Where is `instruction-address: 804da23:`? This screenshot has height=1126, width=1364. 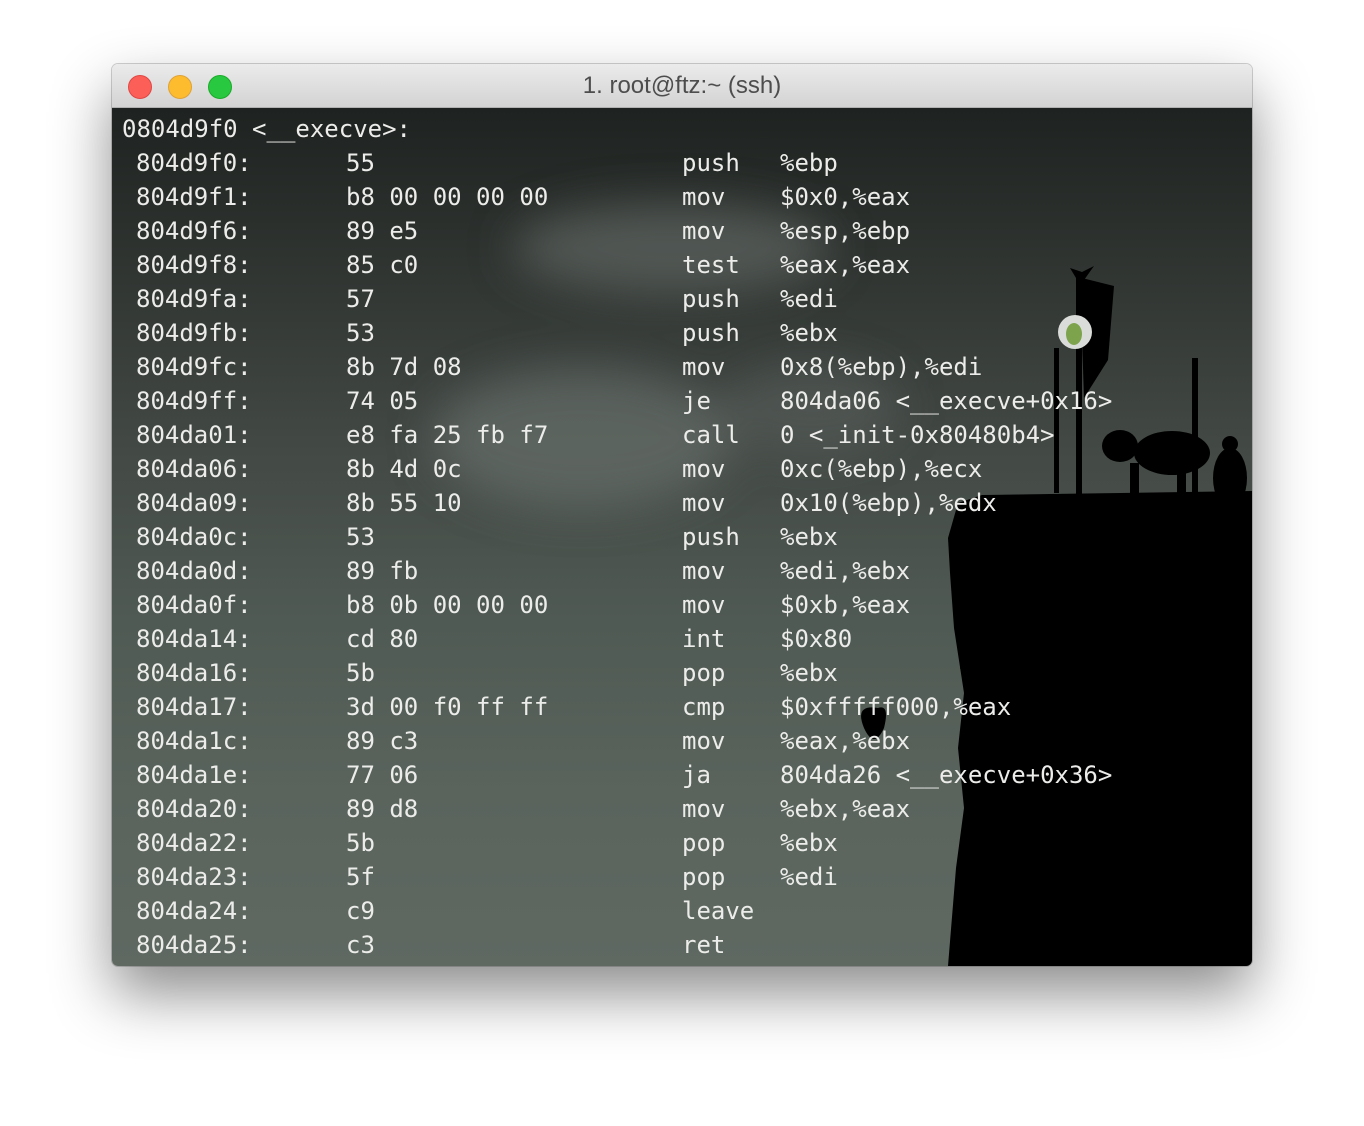
instruction-address: 804da23: is located at coordinates (194, 877).